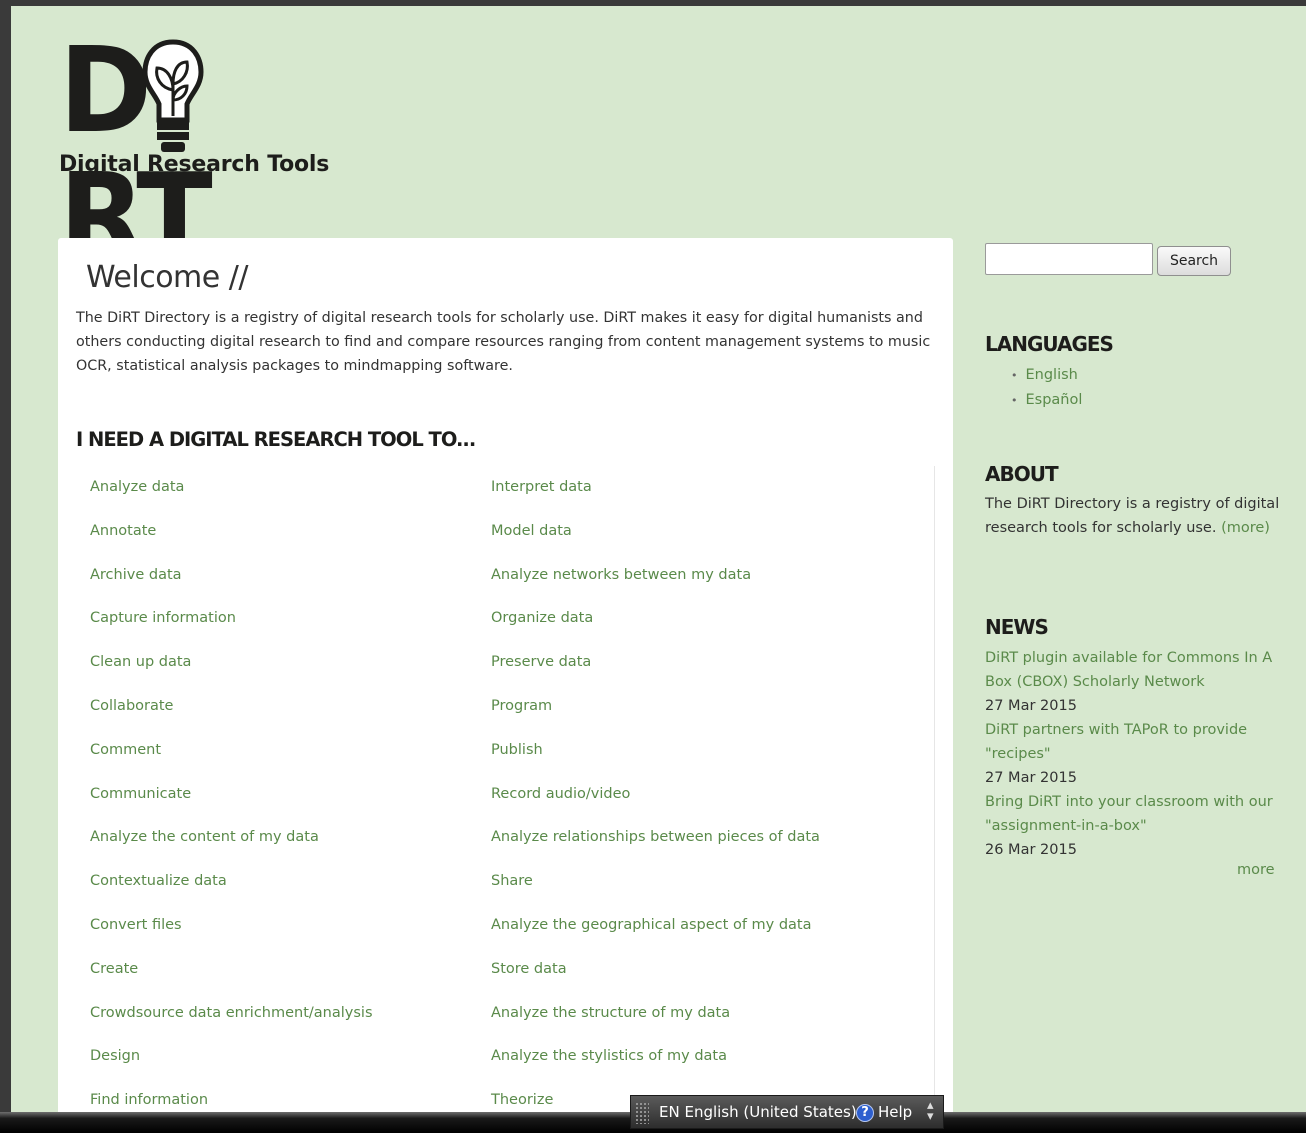 Image resolution: width=1306 pixels, height=1133 pixels. What do you see at coordinates (655, 982) in the screenshot?
I see `list-item: Store data` at bounding box center [655, 982].